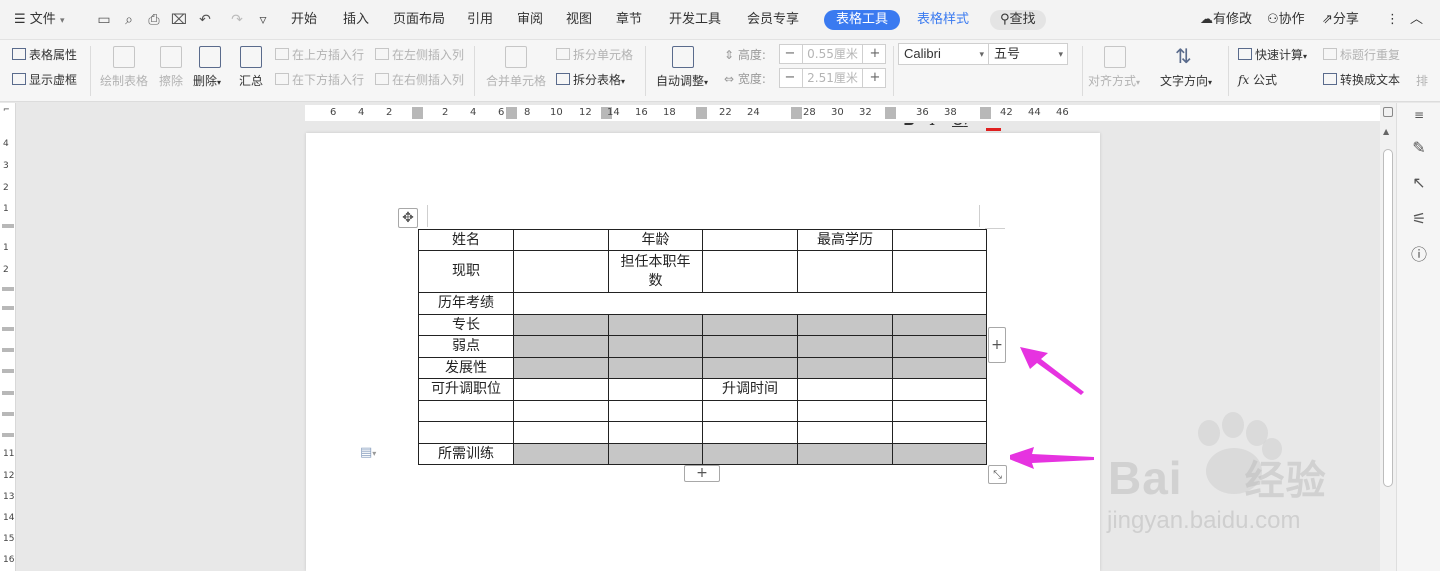 The image size is (1440, 571). Describe the element at coordinates (1340, 20) in the screenshot. I see `share-button: ⇗分享` at that location.